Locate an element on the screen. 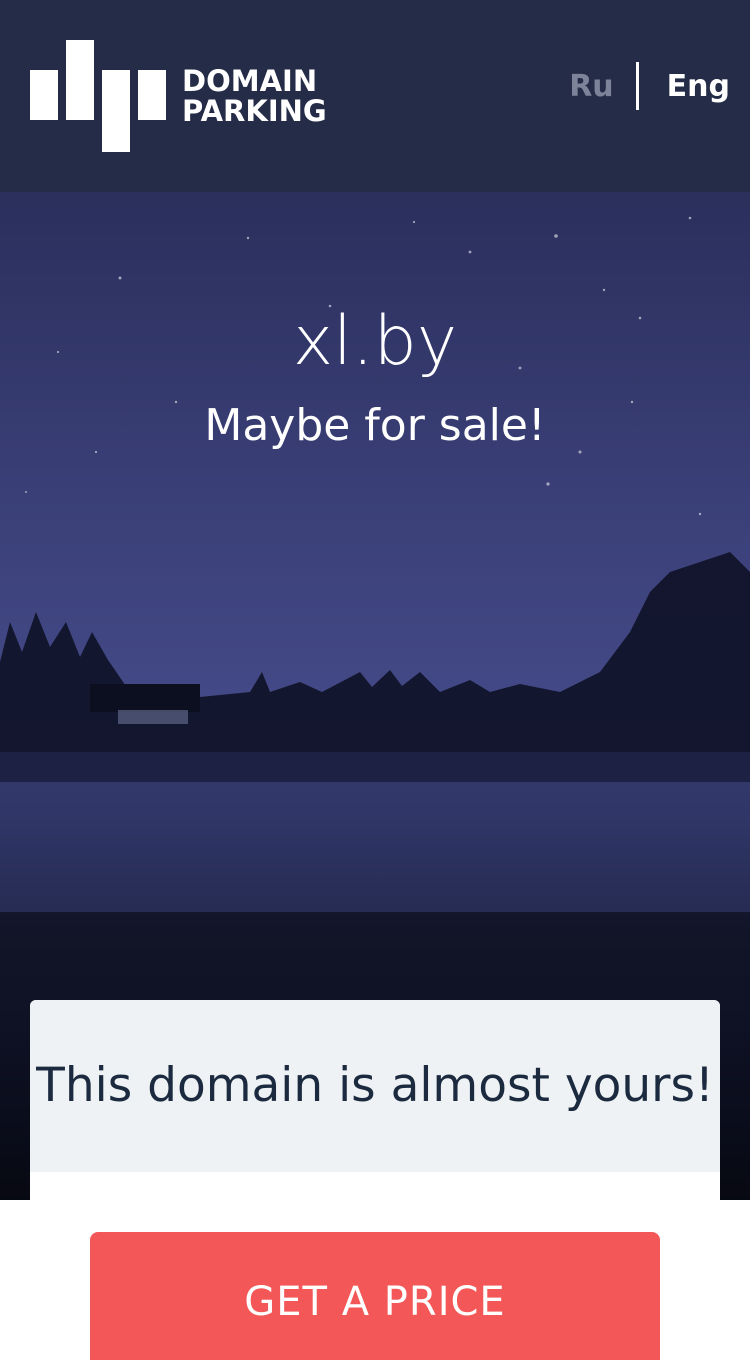 Image resolution: width=750 pixels, height=1360 pixels. language-switcher: Ru Eng is located at coordinates (649, 86).